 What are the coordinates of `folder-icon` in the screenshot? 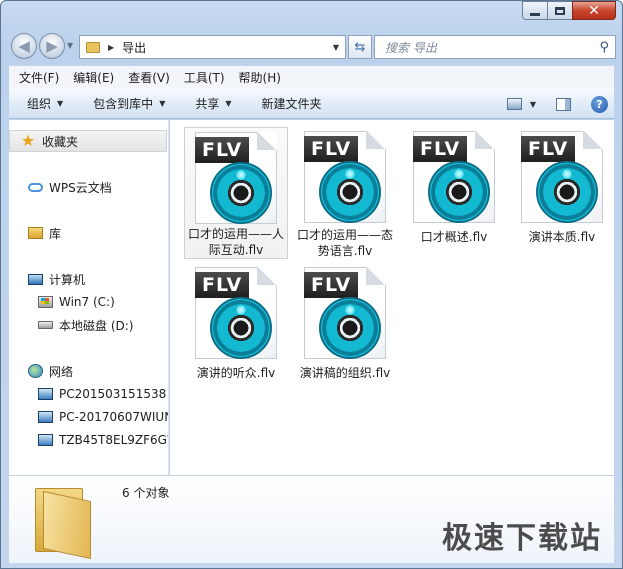 It's located at (93, 47).